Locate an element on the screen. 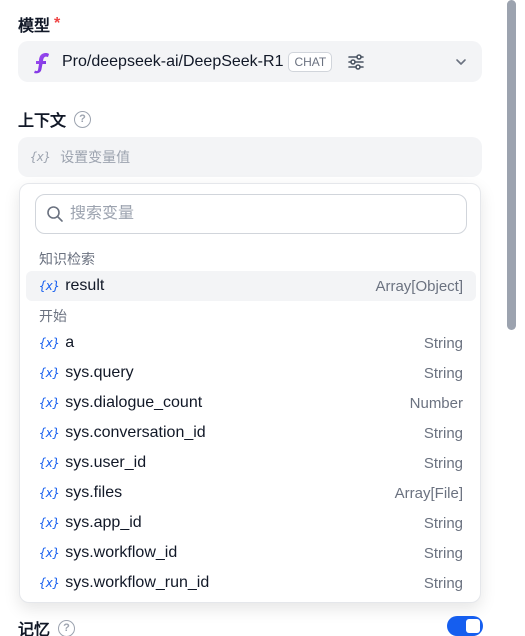 The width and height of the screenshot is (525, 636). variable-item-sys-user-id: {x} sys.user_id String is located at coordinates (251, 463).